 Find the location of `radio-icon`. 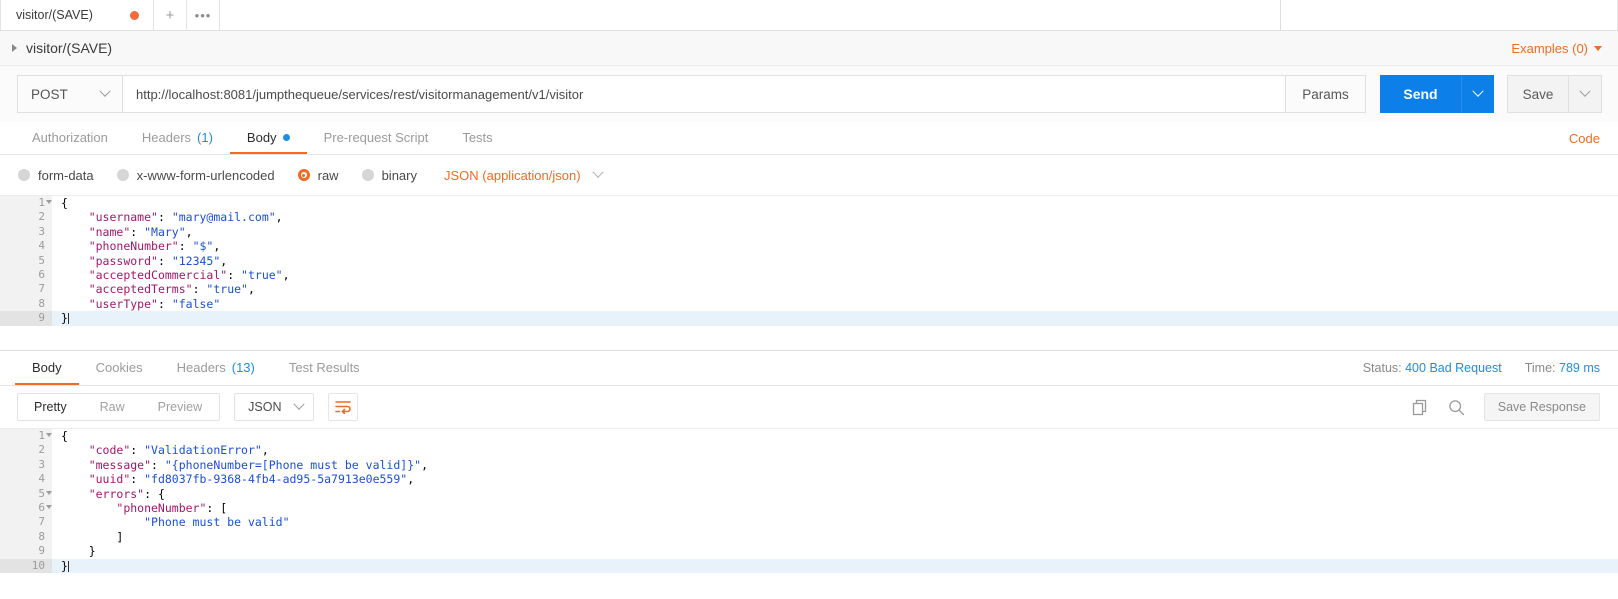

radio-icon is located at coordinates (24, 175).